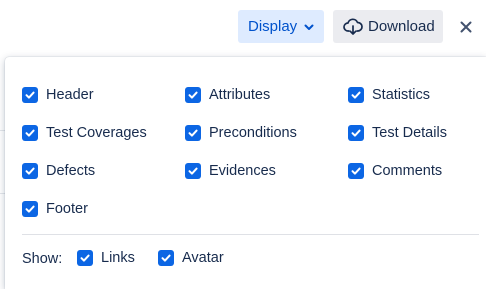  I want to click on option-test-coverages: Test Coverages, so click(84, 133).